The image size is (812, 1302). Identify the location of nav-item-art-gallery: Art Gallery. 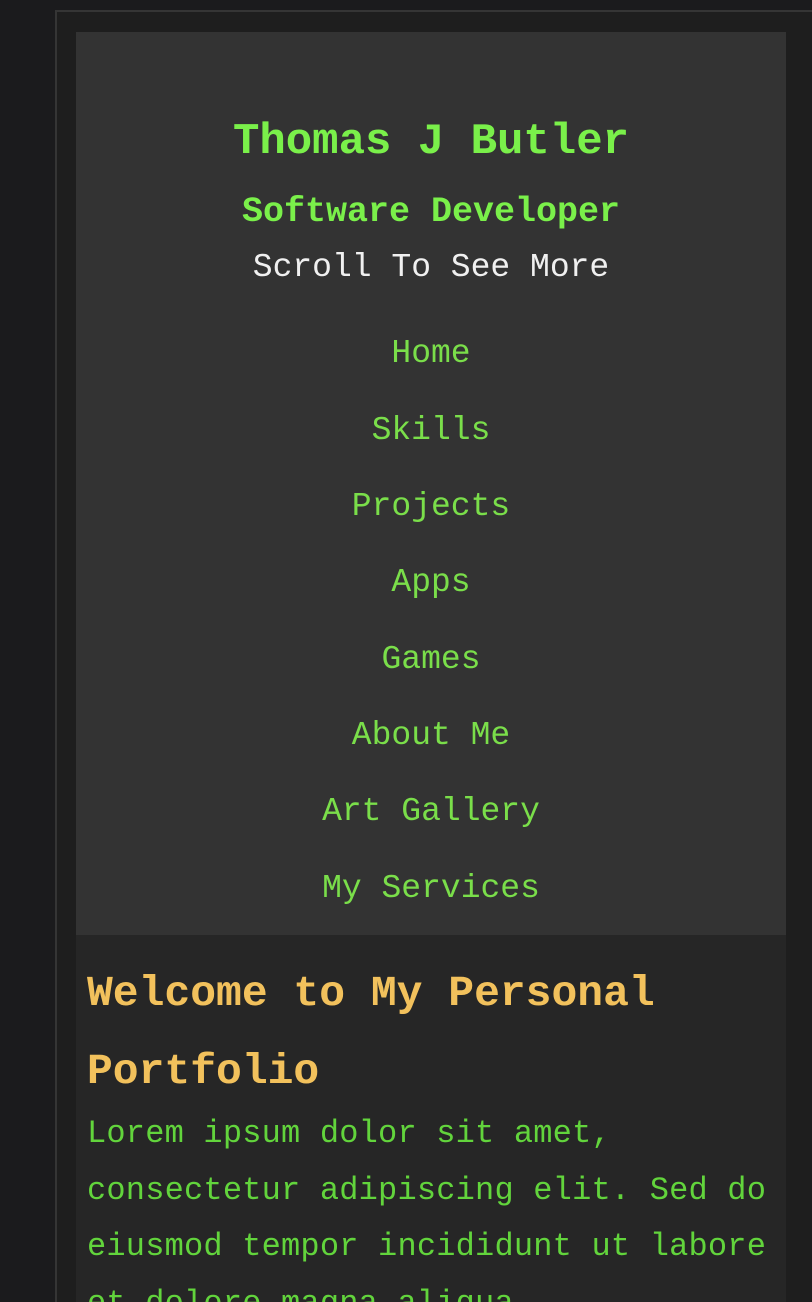
(431, 812).